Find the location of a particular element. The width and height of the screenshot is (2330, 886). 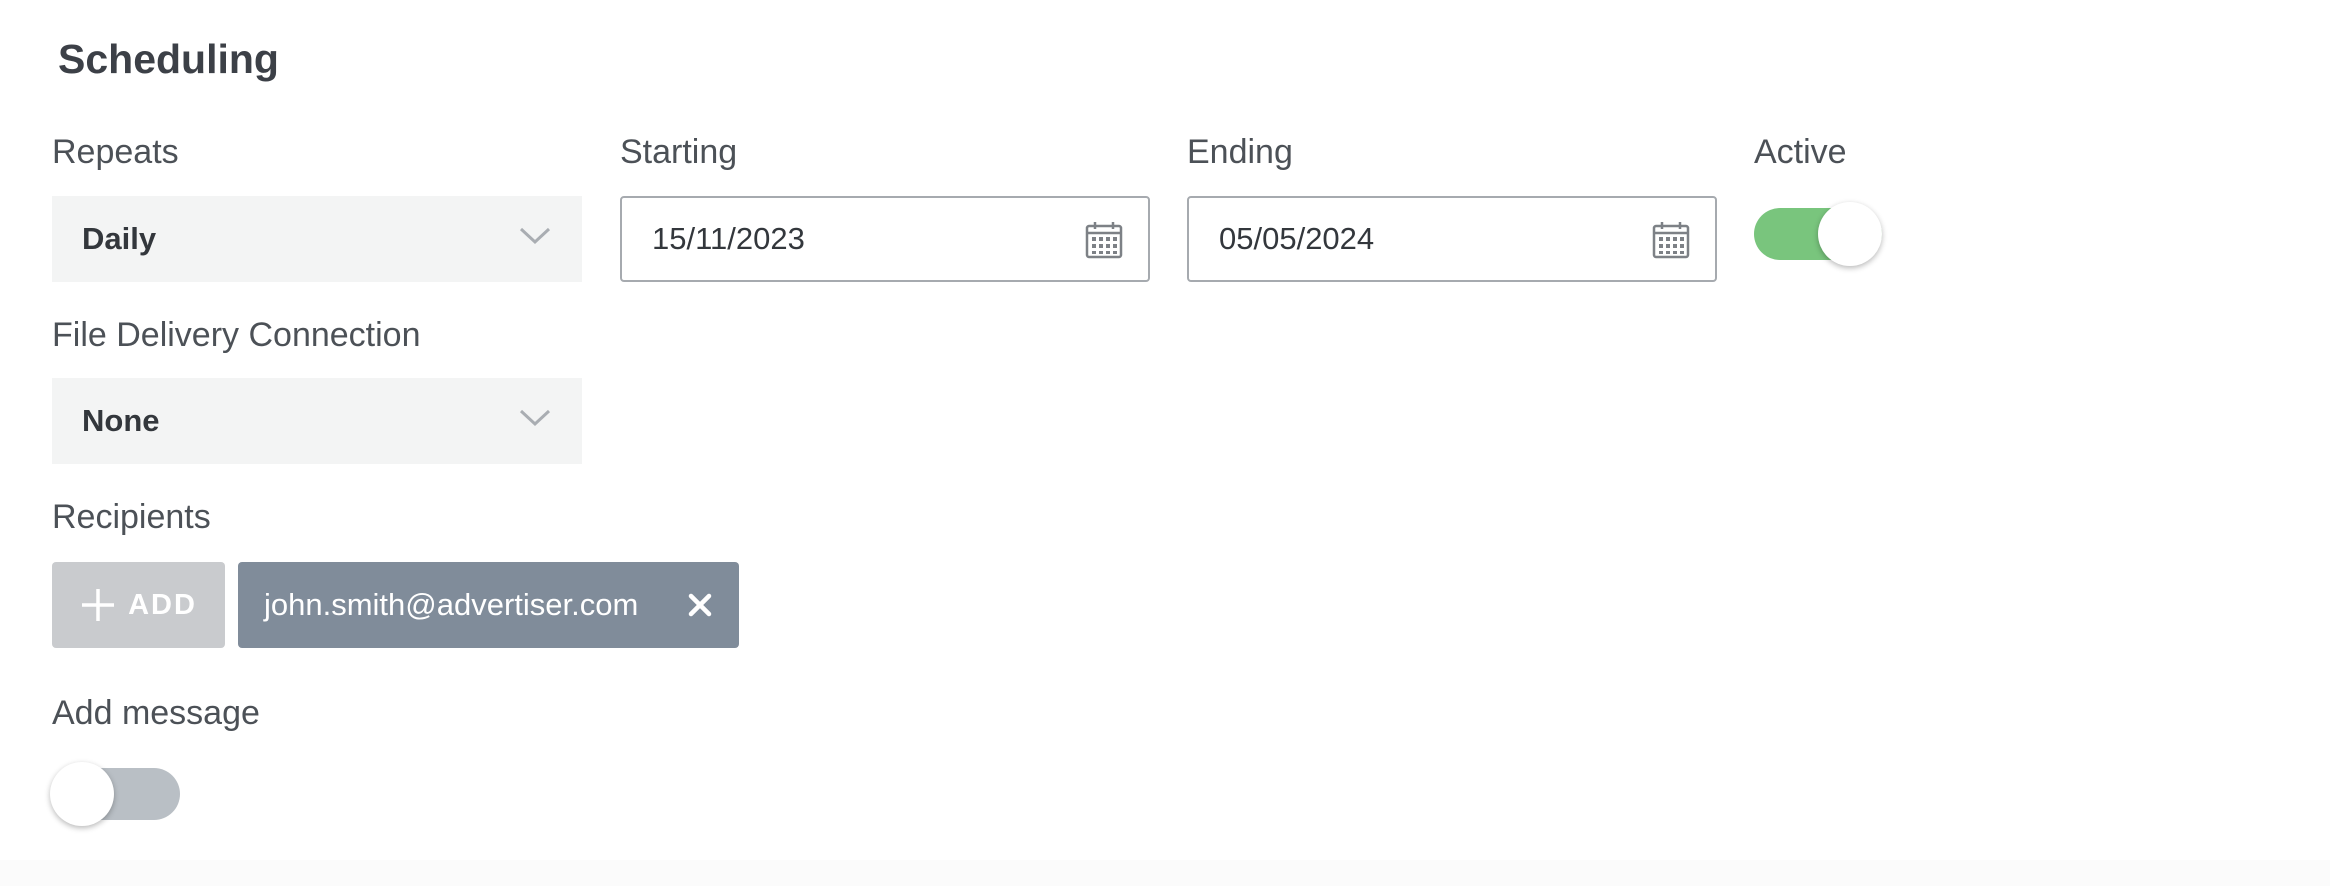

active-label: Active is located at coordinates (1800, 152).